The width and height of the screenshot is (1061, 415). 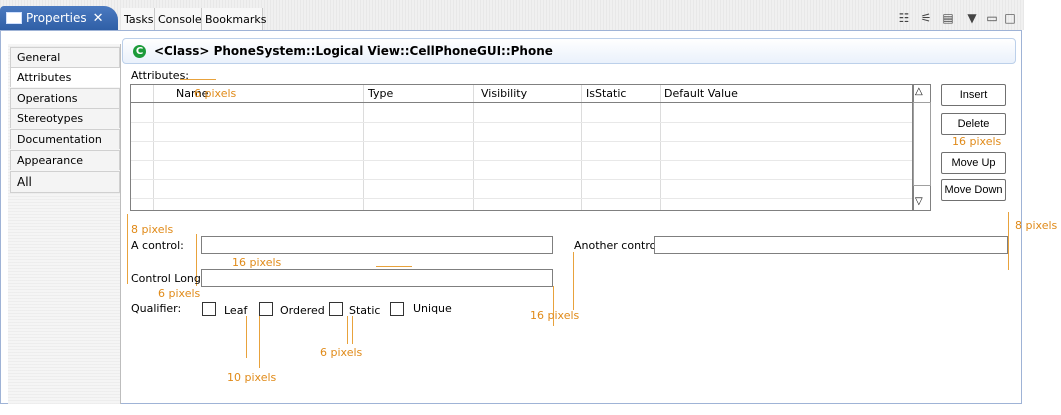 I want to click on ordered-label: Ordered, so click(x=302, y=310).